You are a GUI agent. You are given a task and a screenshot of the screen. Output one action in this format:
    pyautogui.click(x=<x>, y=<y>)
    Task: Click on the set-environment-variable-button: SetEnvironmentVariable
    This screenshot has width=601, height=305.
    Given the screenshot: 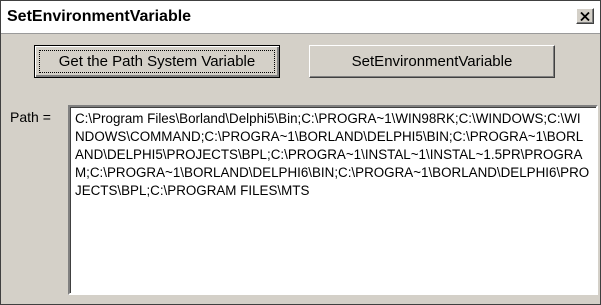 What is the action you would take?
    pyautogui.click(x=432, y=61)
    